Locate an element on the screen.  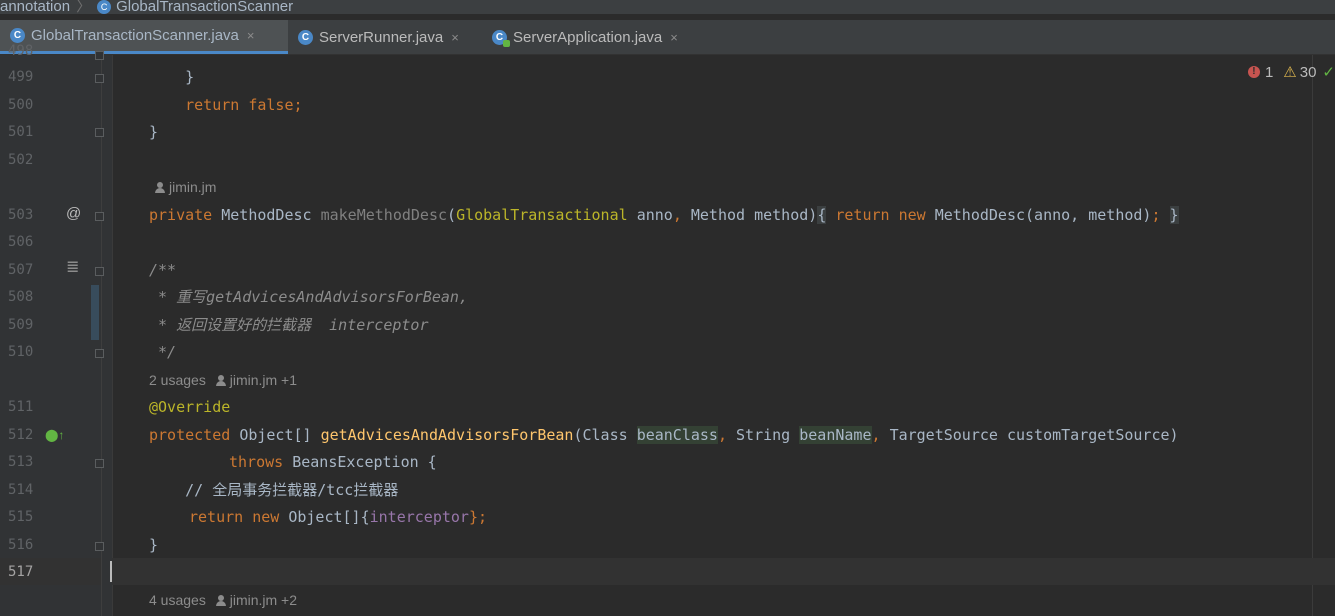
line-number: 499 is located at coordinates (21, 77).